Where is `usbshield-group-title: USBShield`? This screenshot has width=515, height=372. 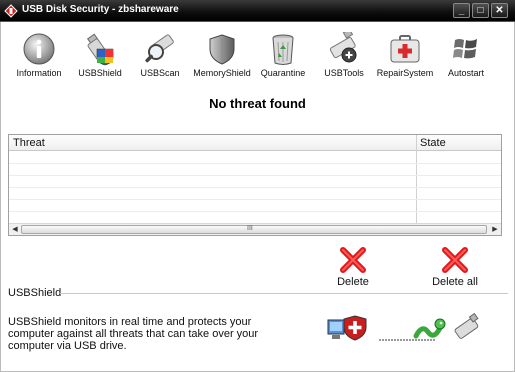
usbshield-group-title: USBShield is located at coordinates (35, 293).